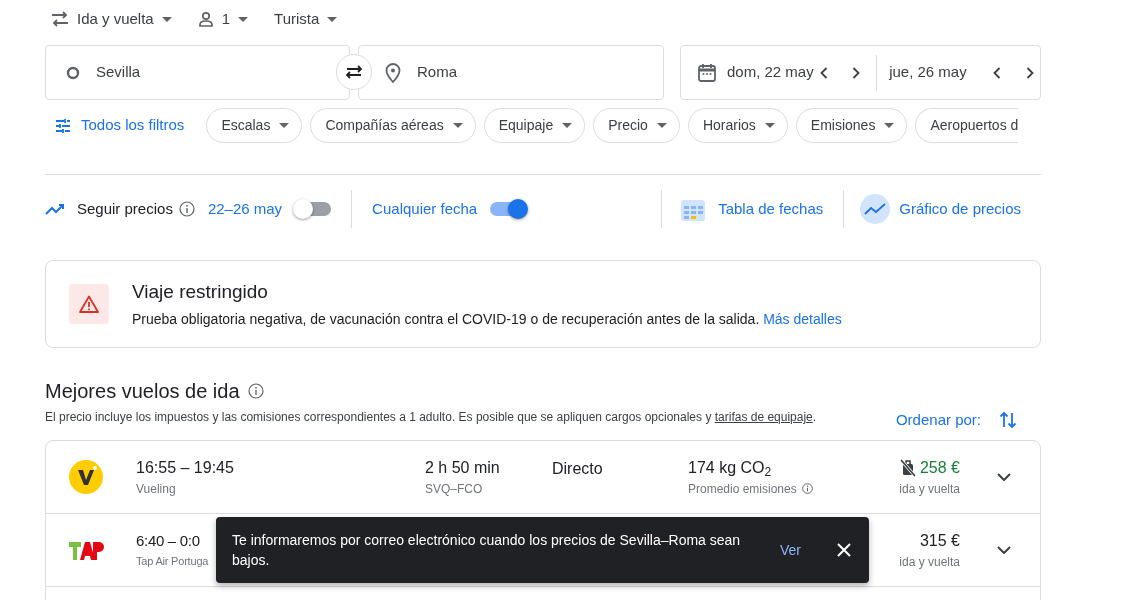 This screenshot has width=1141, height=600. What do you see at coordinates (578, 468) in the screenshot?
I see `stops-label: Directo` at bounding box center [578, 468].